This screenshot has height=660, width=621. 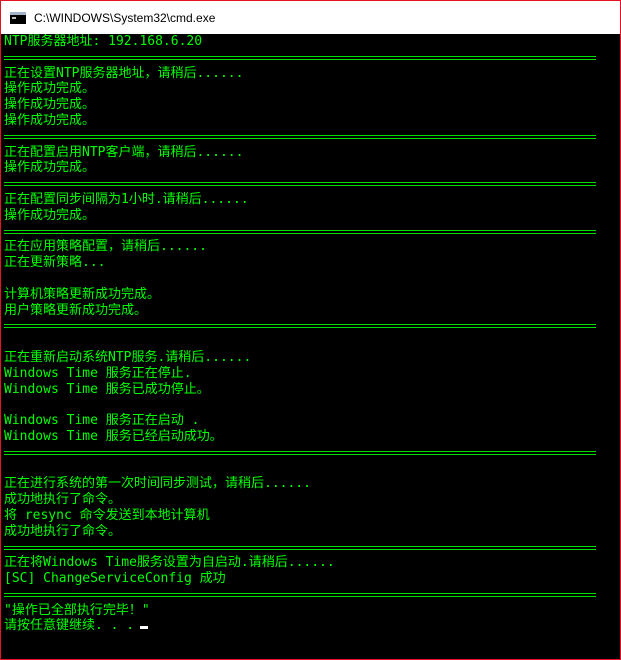 I want to click on console-line: 用户策略更新成功完成。, so click(x=76, y=310).